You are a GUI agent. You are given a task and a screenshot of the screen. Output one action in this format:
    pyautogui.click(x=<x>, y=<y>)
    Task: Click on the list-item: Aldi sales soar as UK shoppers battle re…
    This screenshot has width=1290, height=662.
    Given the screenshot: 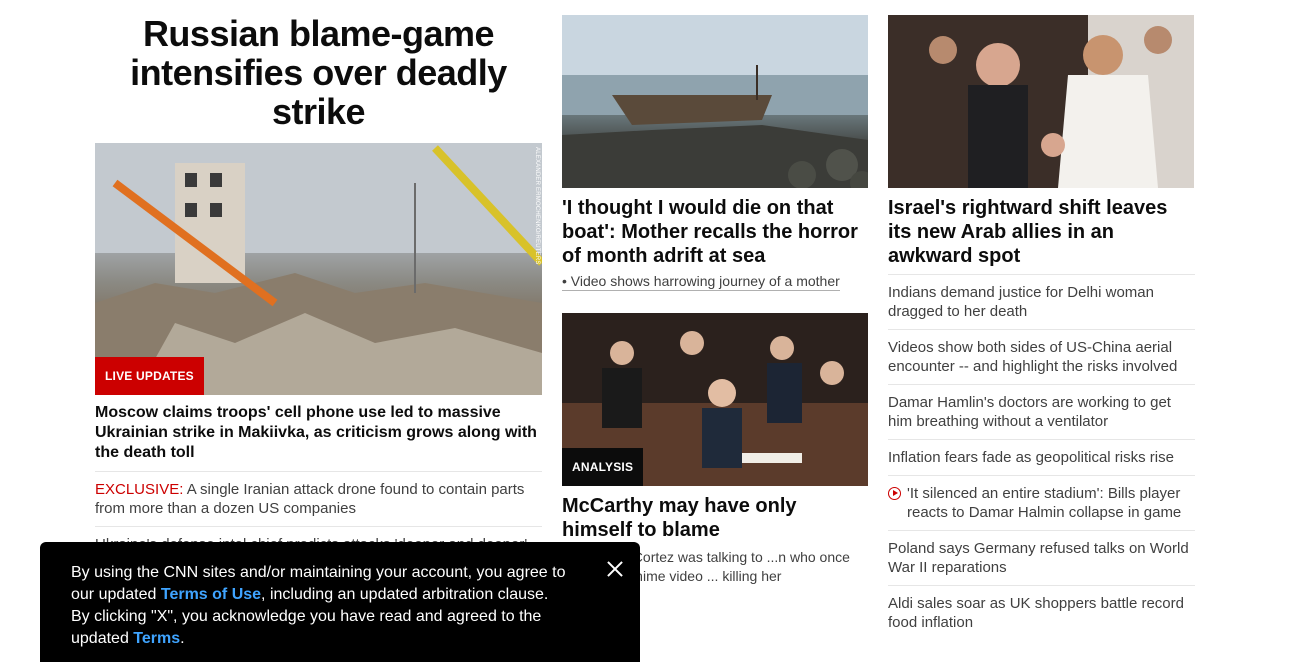 What is the action you would take?
    pyautogui.click(x=1041, y=612)
    